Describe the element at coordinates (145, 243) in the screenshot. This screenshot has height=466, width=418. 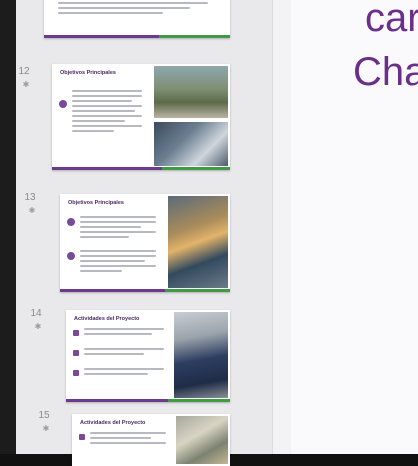
I see `slide-thumbnail-13: Objetivos Principales` at that location.